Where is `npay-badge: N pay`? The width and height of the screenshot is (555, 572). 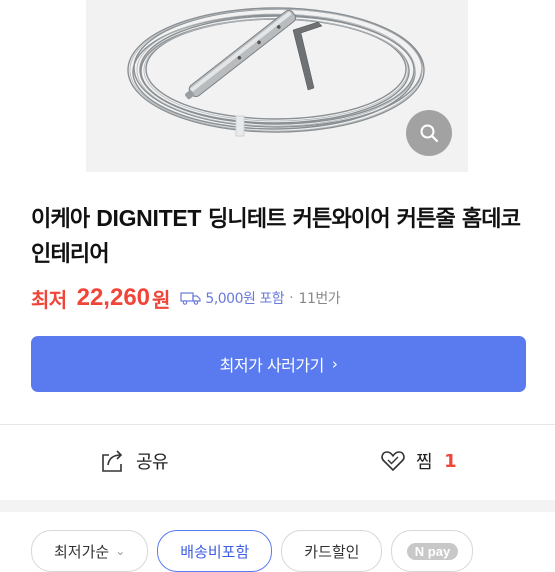 npay-badge: N pay is located at coordinates (432, 551).